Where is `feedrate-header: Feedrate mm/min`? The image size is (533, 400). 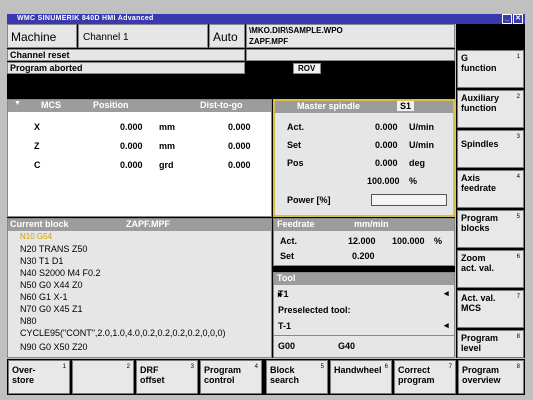 feedrate-header: Feedrate mm/min is located at coordinates (364, 225).